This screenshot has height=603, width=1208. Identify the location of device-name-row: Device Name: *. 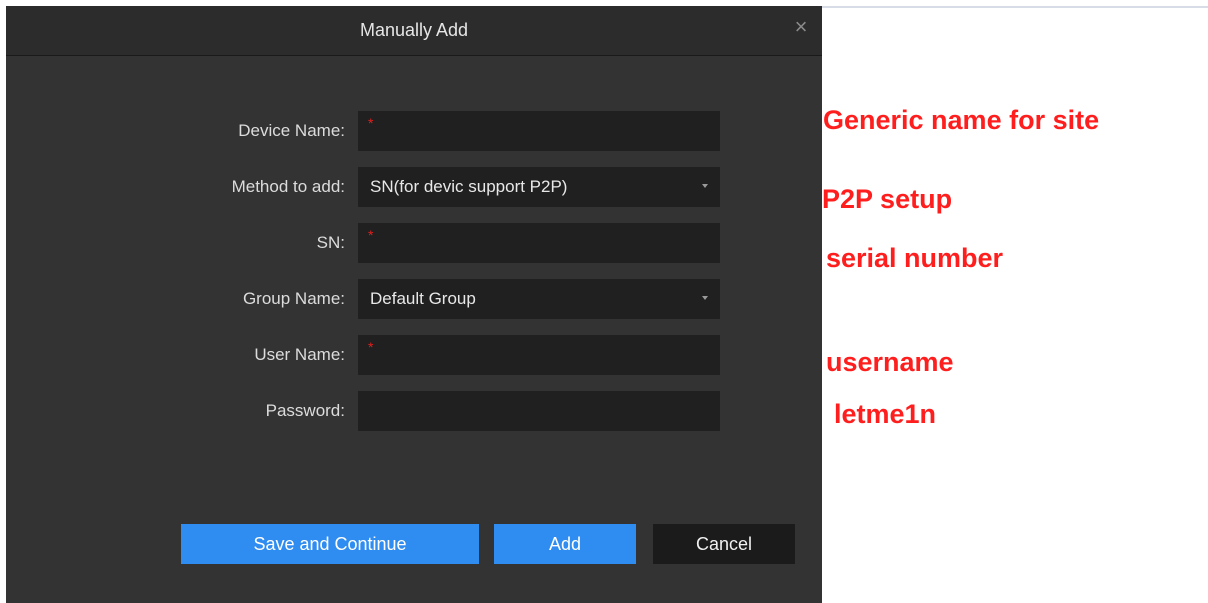
(414, 131).